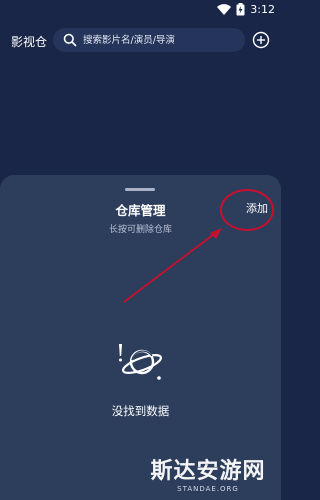  What do you see at coordinates (246, 9) in the screenshot?
I see `status-icons: 3:12` at bounding box center [246, 9].